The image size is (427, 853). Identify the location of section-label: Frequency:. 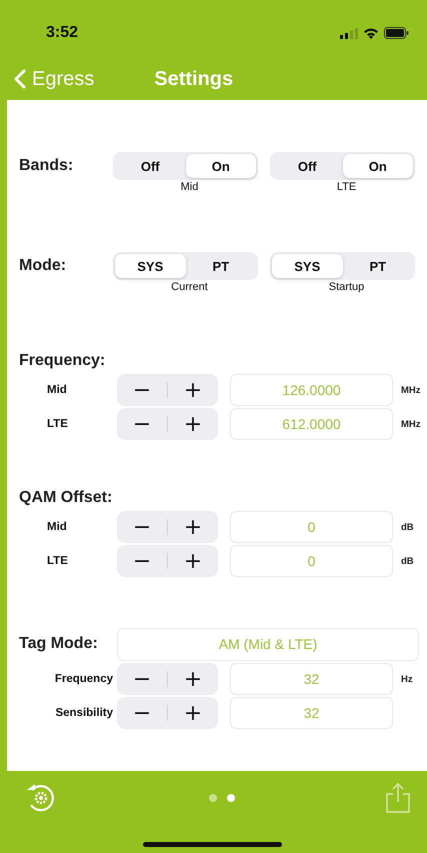
(62, 361).